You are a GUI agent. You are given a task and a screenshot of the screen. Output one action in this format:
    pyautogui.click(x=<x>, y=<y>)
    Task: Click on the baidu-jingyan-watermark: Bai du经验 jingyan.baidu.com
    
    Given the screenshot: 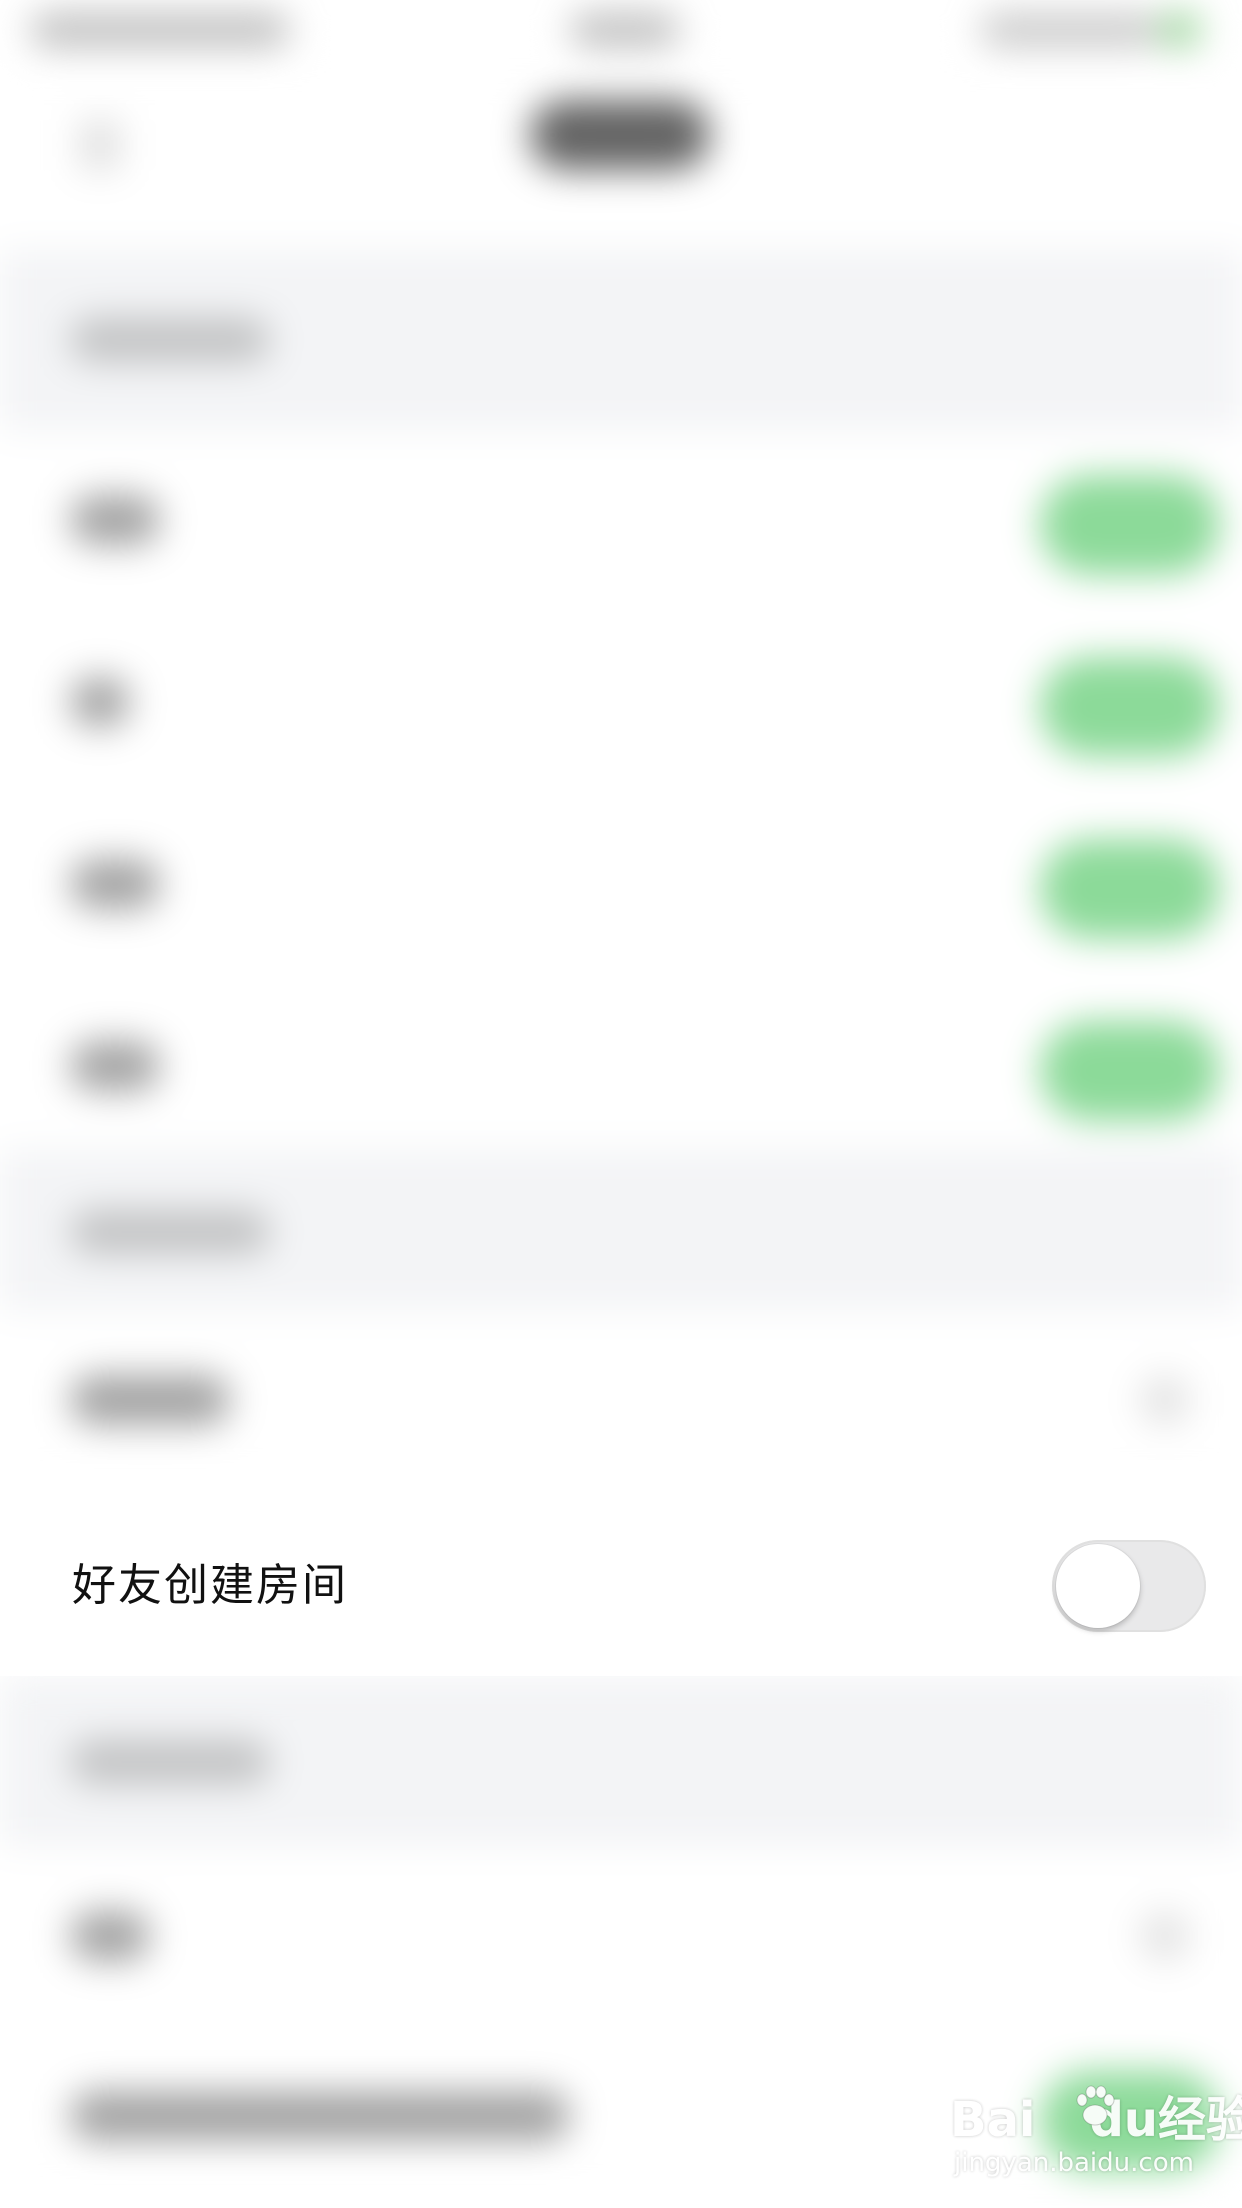 What is the action you would take?
    pyautogui.click(x=1096, y=2135)
    